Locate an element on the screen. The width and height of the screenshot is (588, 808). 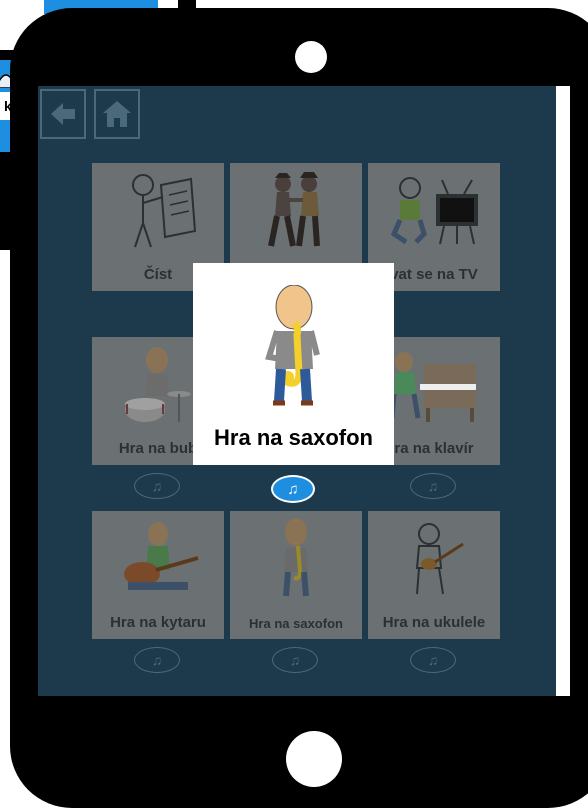
screen-edge is located at coordinates (563, 391).